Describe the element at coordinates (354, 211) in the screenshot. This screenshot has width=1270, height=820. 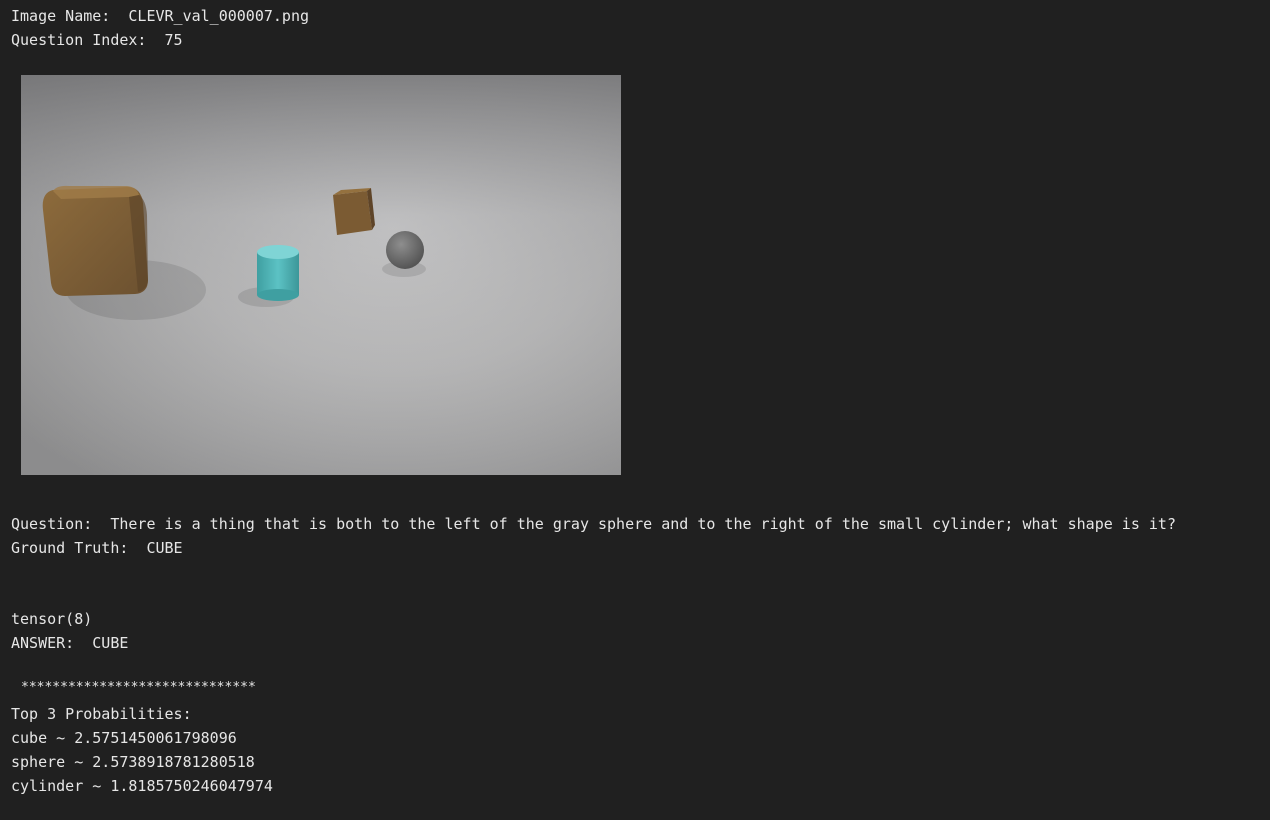
I see `small-brown-cube` at that location.